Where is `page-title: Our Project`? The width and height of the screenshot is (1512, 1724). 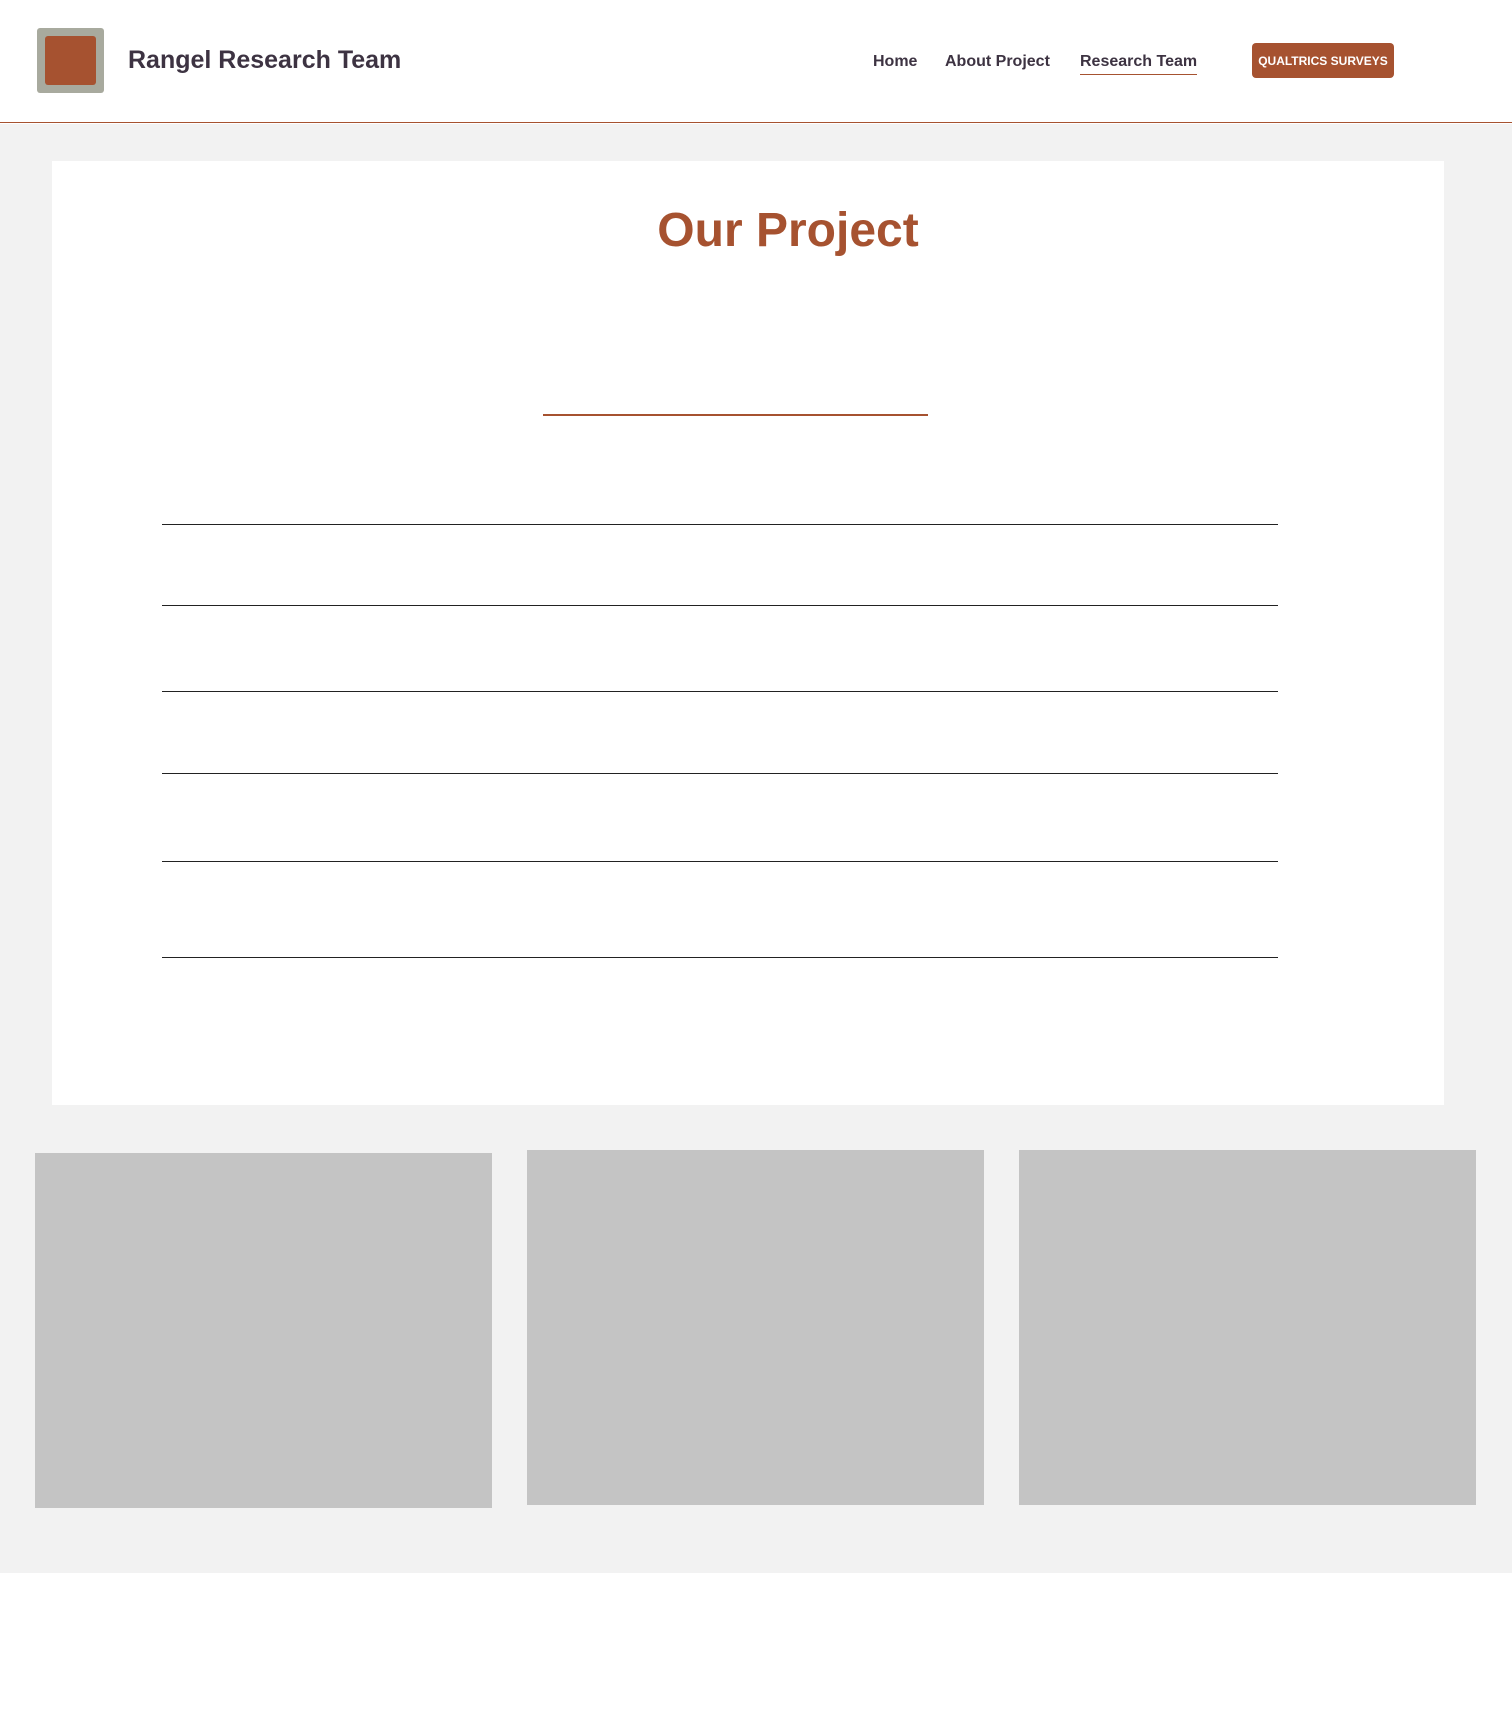 page-title: Our Project is located at coordinates (788, 230).